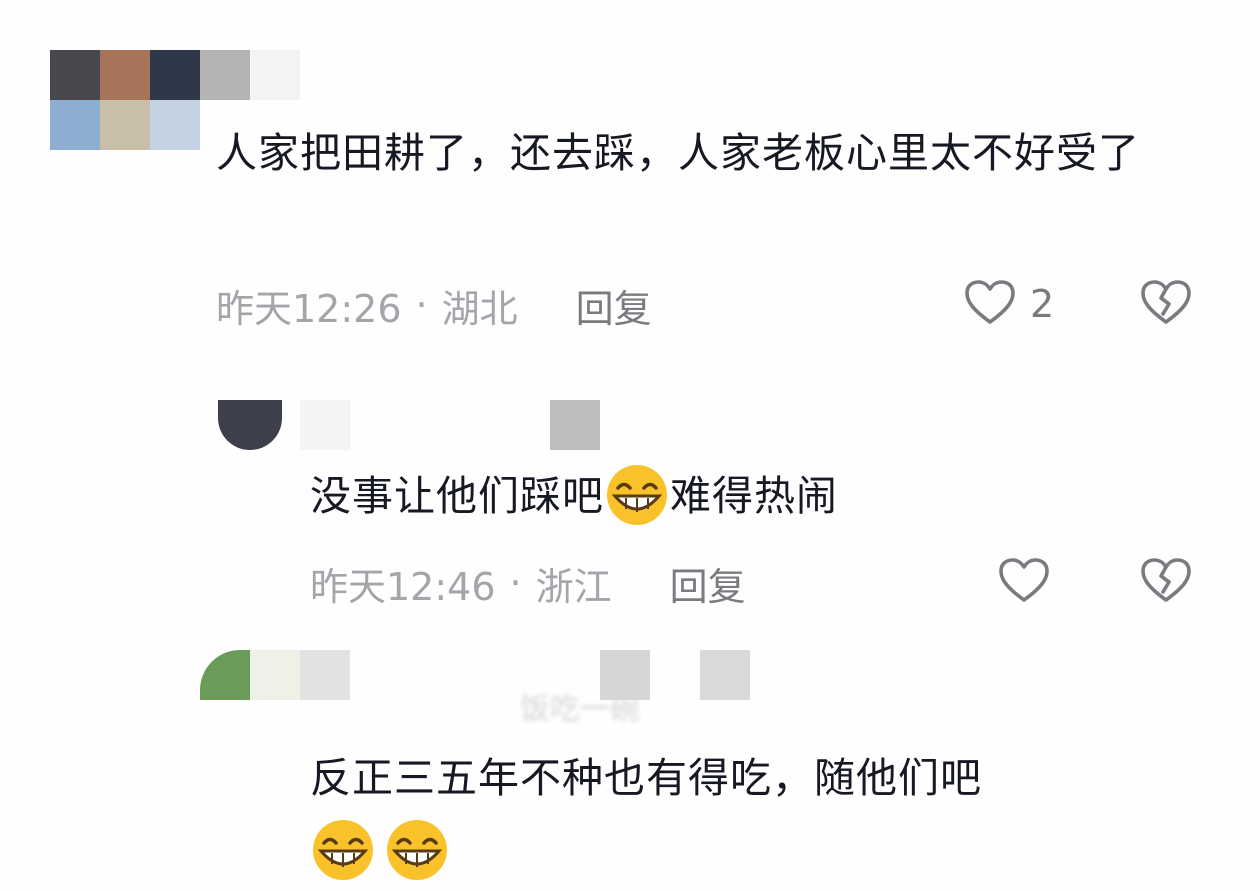 The height and width of the screenshot is (891, 1260). I want to click on comment-text-part: 反正三五年不种也有得吃，随他们吧, so click(646, 778).